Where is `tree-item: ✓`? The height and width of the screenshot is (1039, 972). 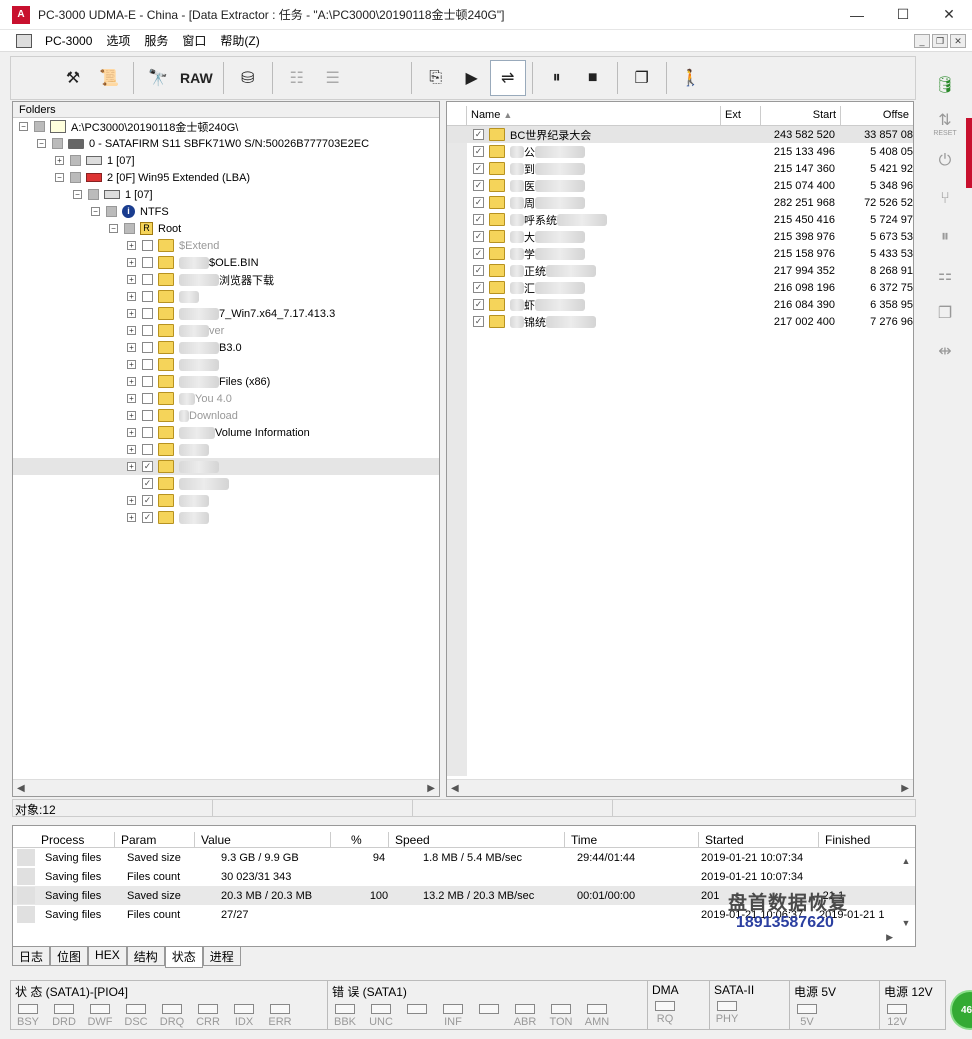 tree-item: ✓ is located at coordinates (226, 483).